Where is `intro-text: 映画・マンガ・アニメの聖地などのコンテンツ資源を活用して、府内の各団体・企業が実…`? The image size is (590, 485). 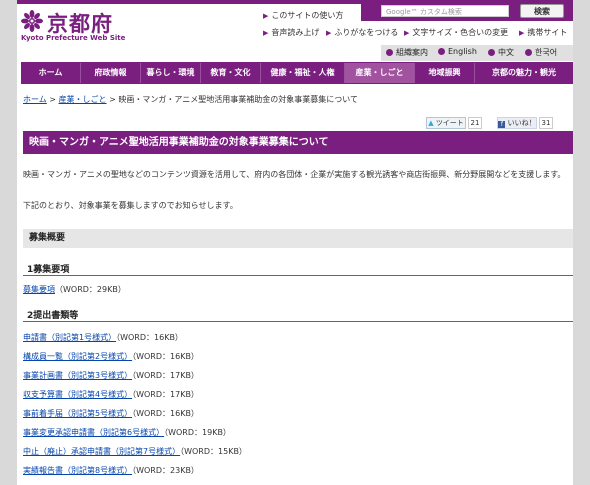
intro-text: 映画・マンガ・アニメの聖地などのコンテンツ資源を活用して、府内の各団体・企業が実… is located at coordinates (294, 174).